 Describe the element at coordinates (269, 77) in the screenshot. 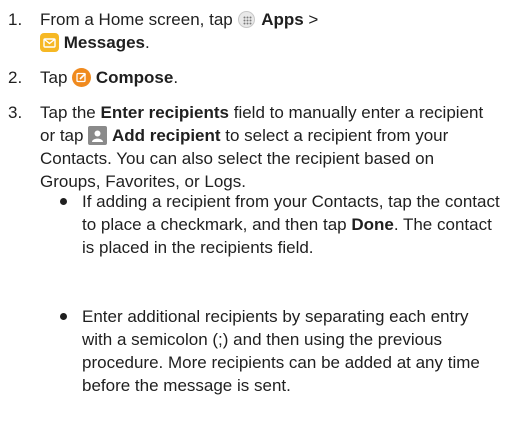

I see `step-2-text: Tap Compose.` at that location.